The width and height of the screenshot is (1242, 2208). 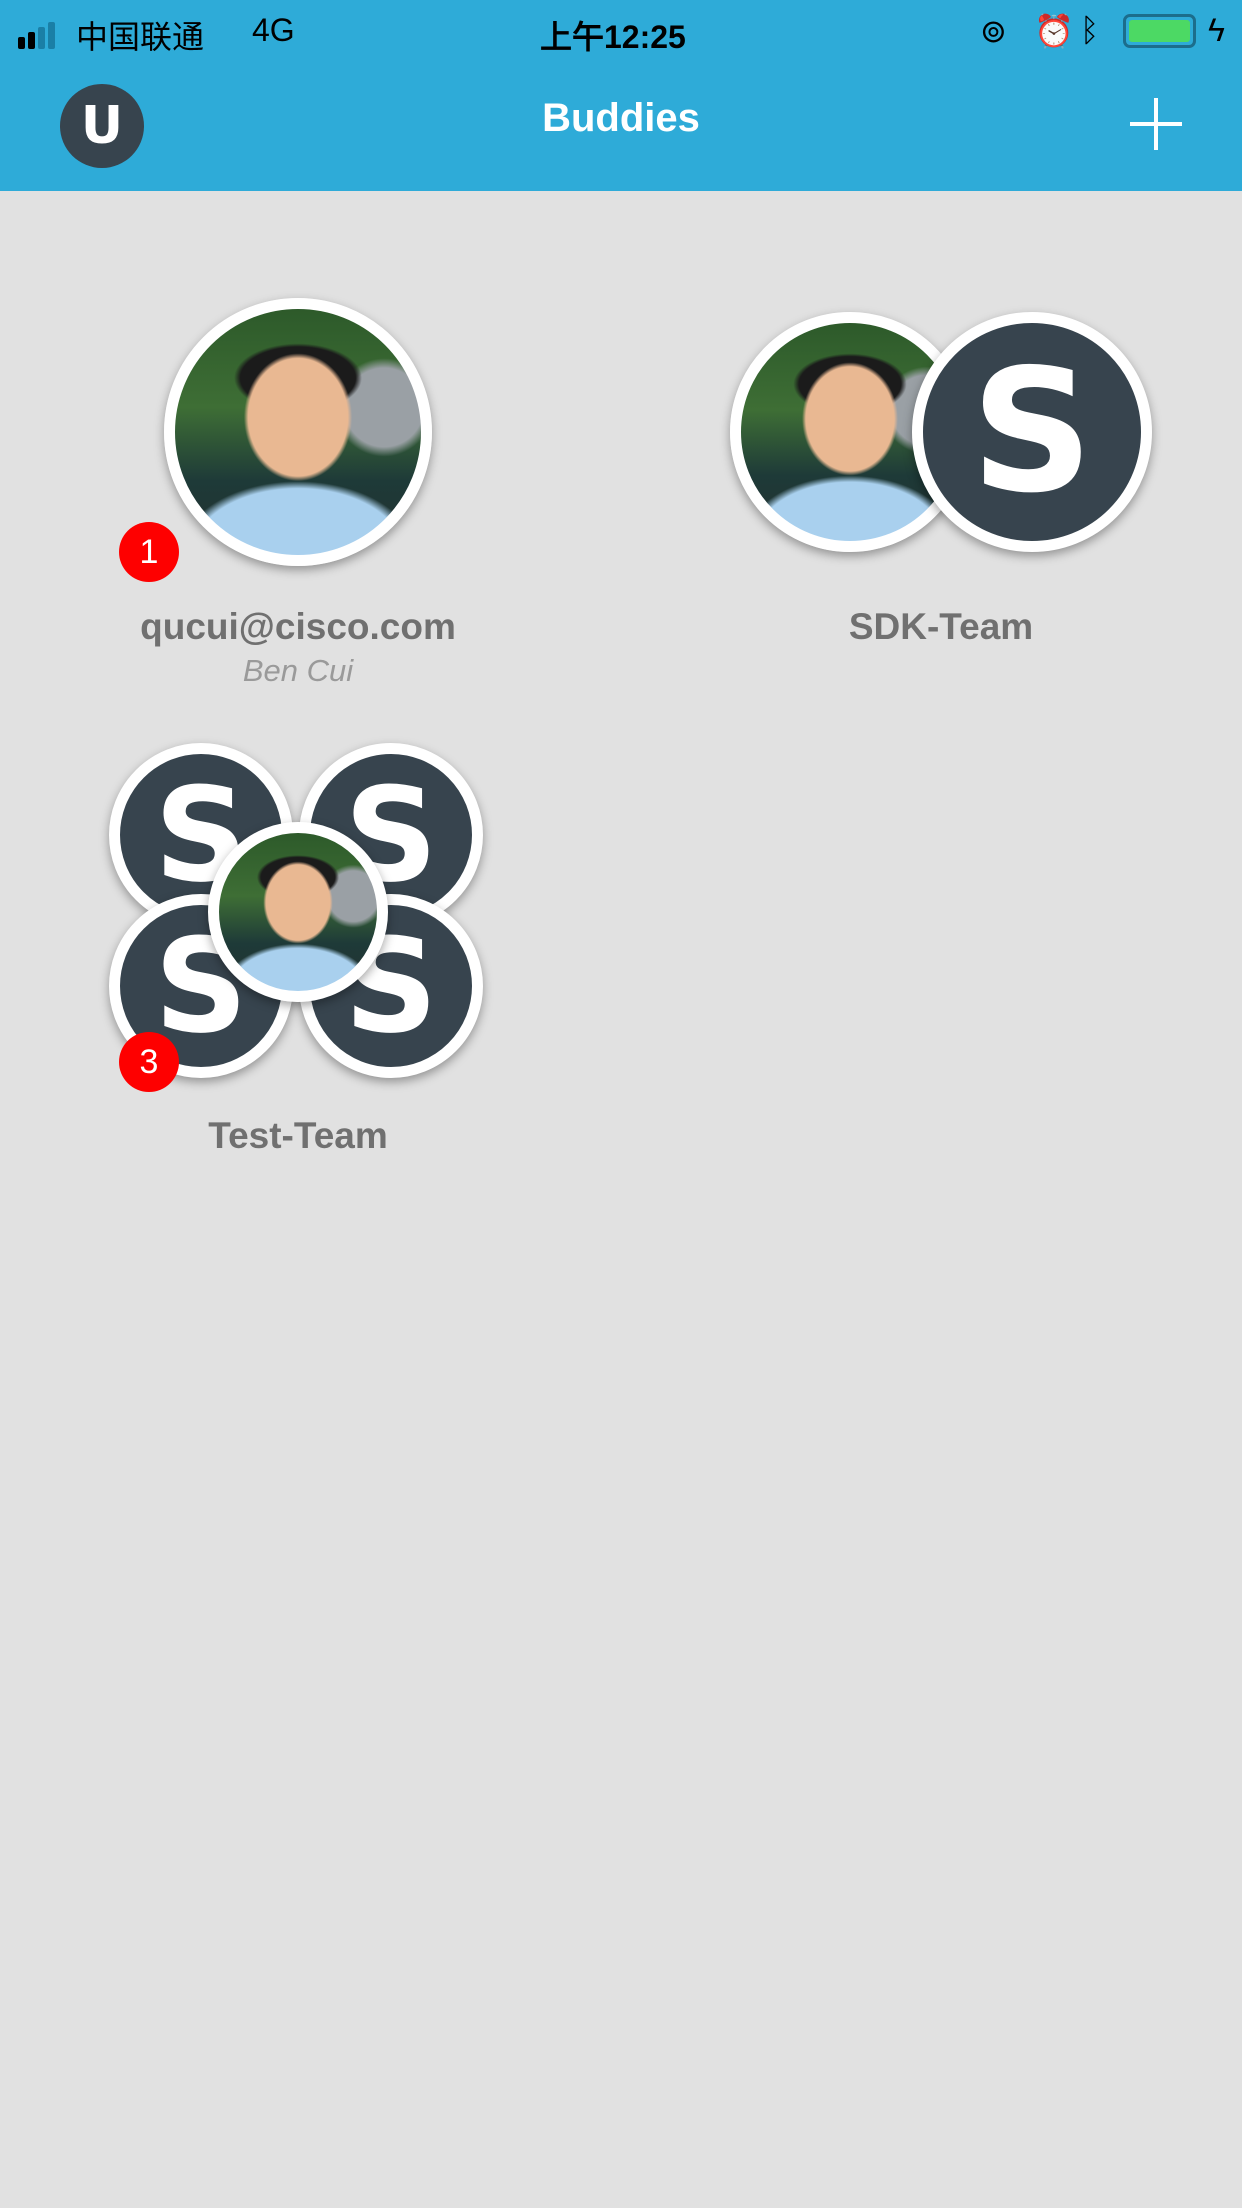 What do you see at coordinates (941, 626) in the screenshot?
I see `buddy-name: SDK-Team` at bounding box center [941, 626].